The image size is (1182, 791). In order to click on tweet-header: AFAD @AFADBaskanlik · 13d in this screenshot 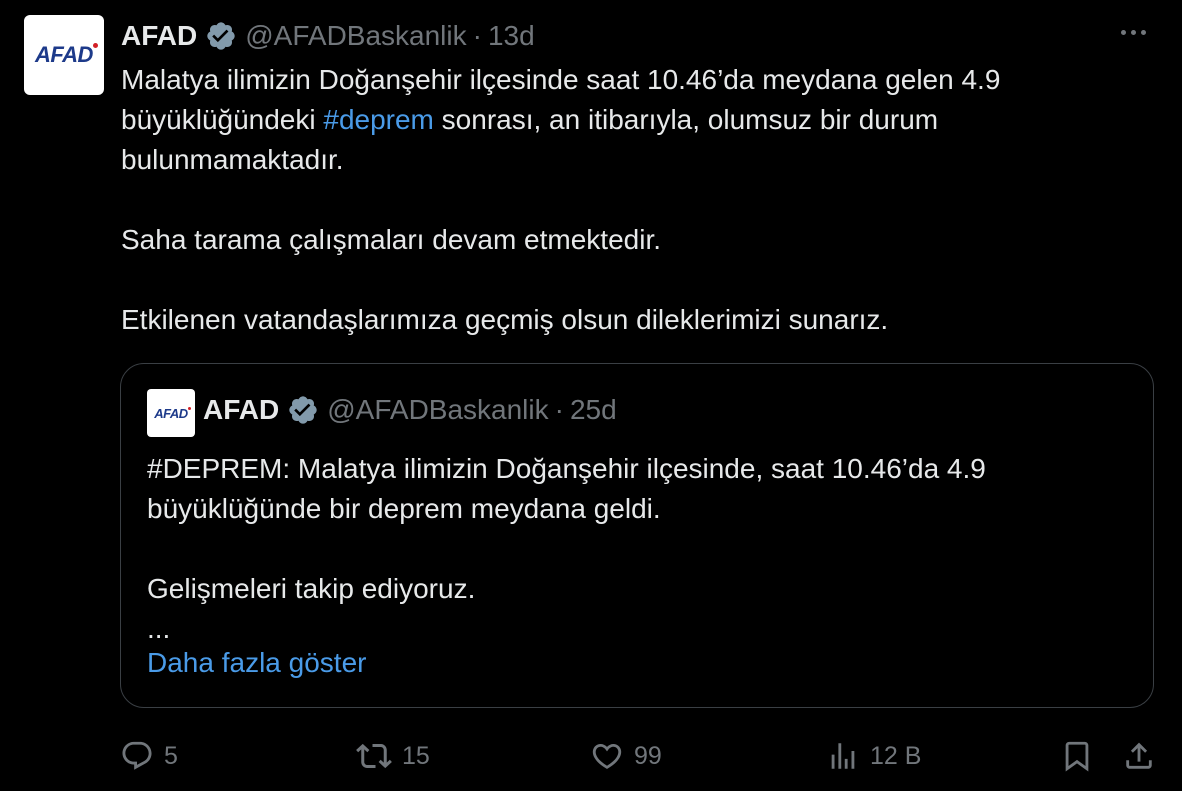, I will do `click(328, 36)`.